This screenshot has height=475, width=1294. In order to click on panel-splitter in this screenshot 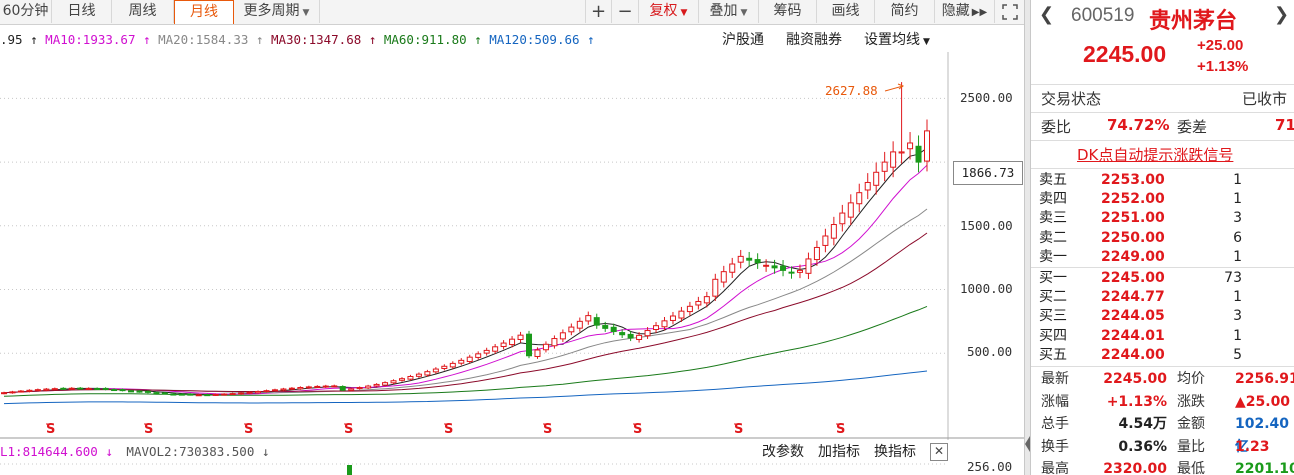, I will do `click(1027, 237)`.